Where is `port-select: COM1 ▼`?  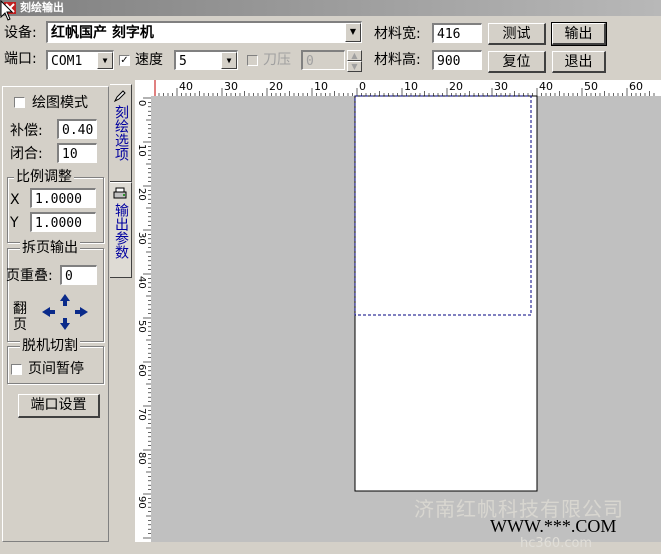 port-select: COM1 ▼ is located at coordinates (80, 60).